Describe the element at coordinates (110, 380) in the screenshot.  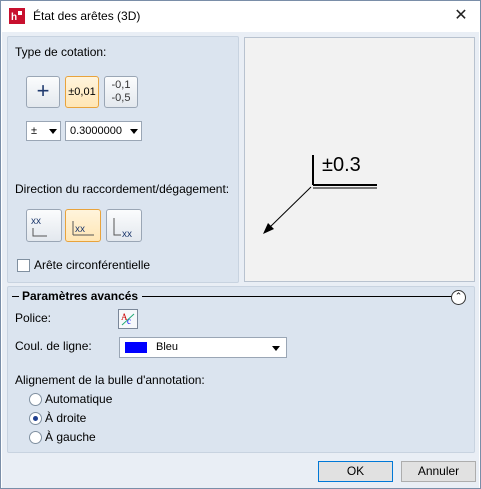
I see `bubble-align-label: Alignement de la bulle d'annotation:` at that location.